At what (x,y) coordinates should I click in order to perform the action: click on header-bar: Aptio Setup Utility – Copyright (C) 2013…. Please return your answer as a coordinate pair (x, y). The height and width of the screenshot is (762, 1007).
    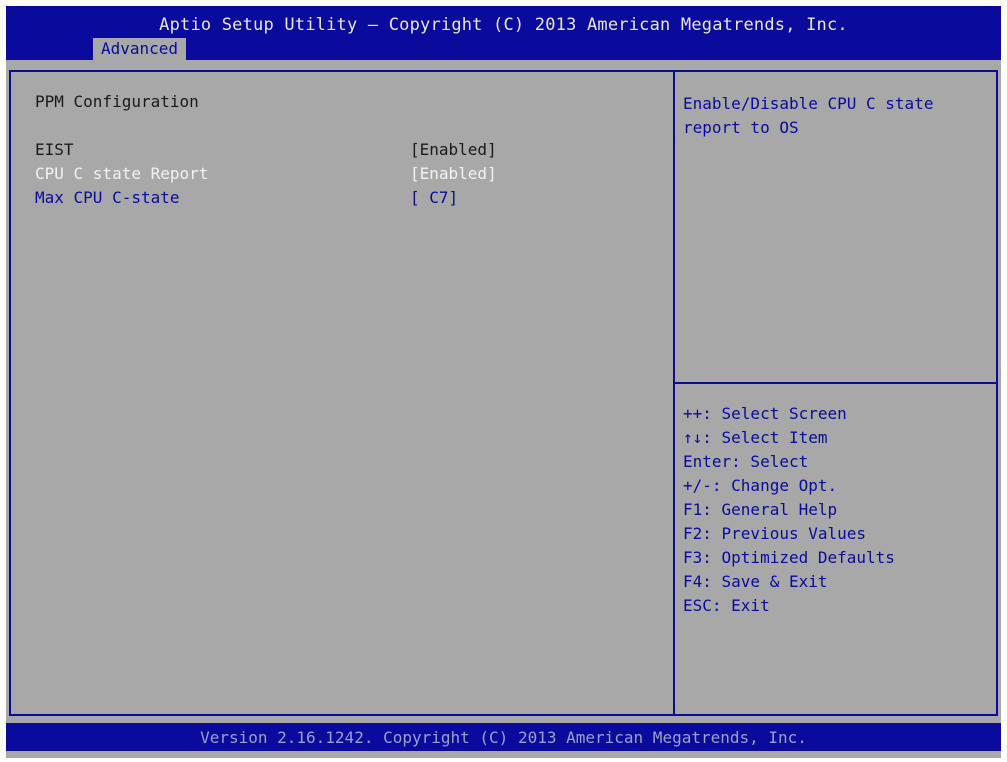
    Looking at the image, I should click on (503, 33).